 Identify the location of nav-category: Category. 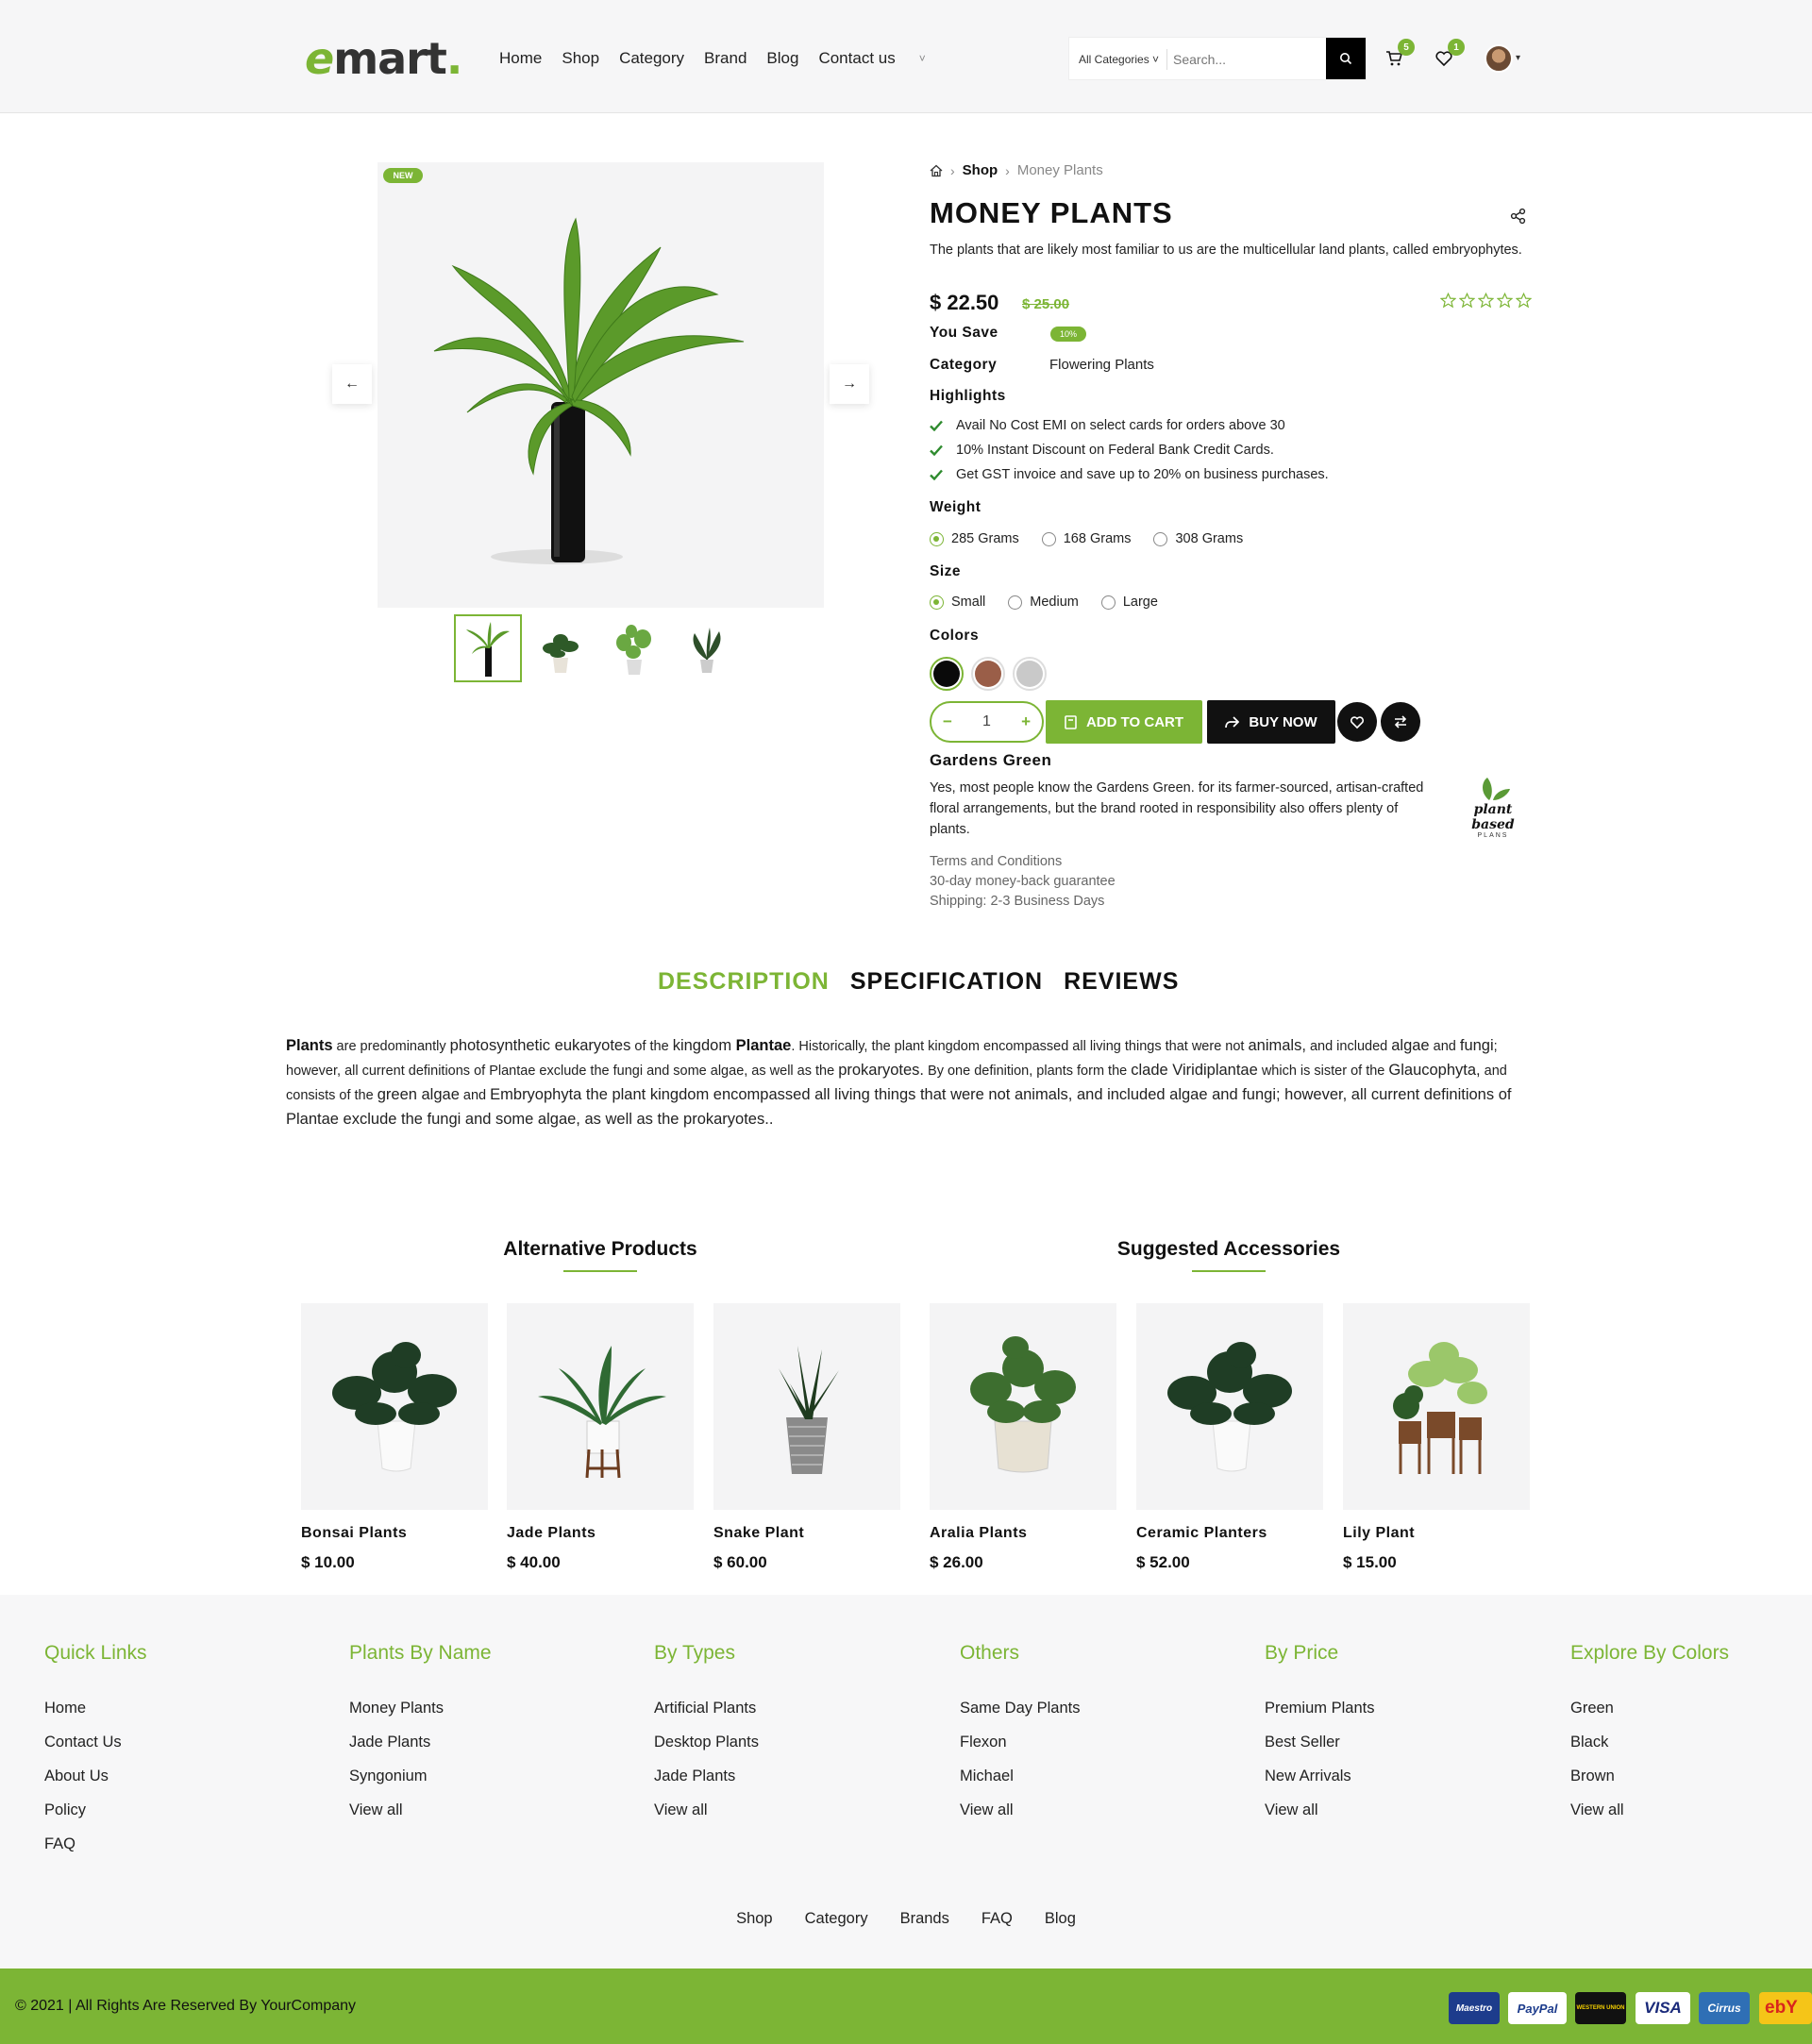
(651, 59).